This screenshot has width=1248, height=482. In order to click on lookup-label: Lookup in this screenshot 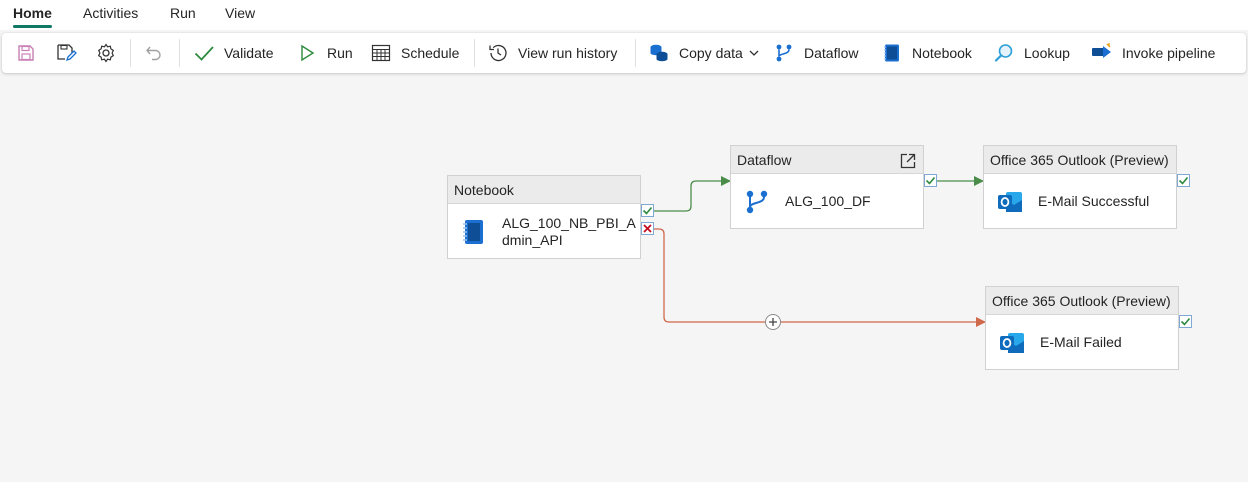, I will do `click(1047, 53)`.